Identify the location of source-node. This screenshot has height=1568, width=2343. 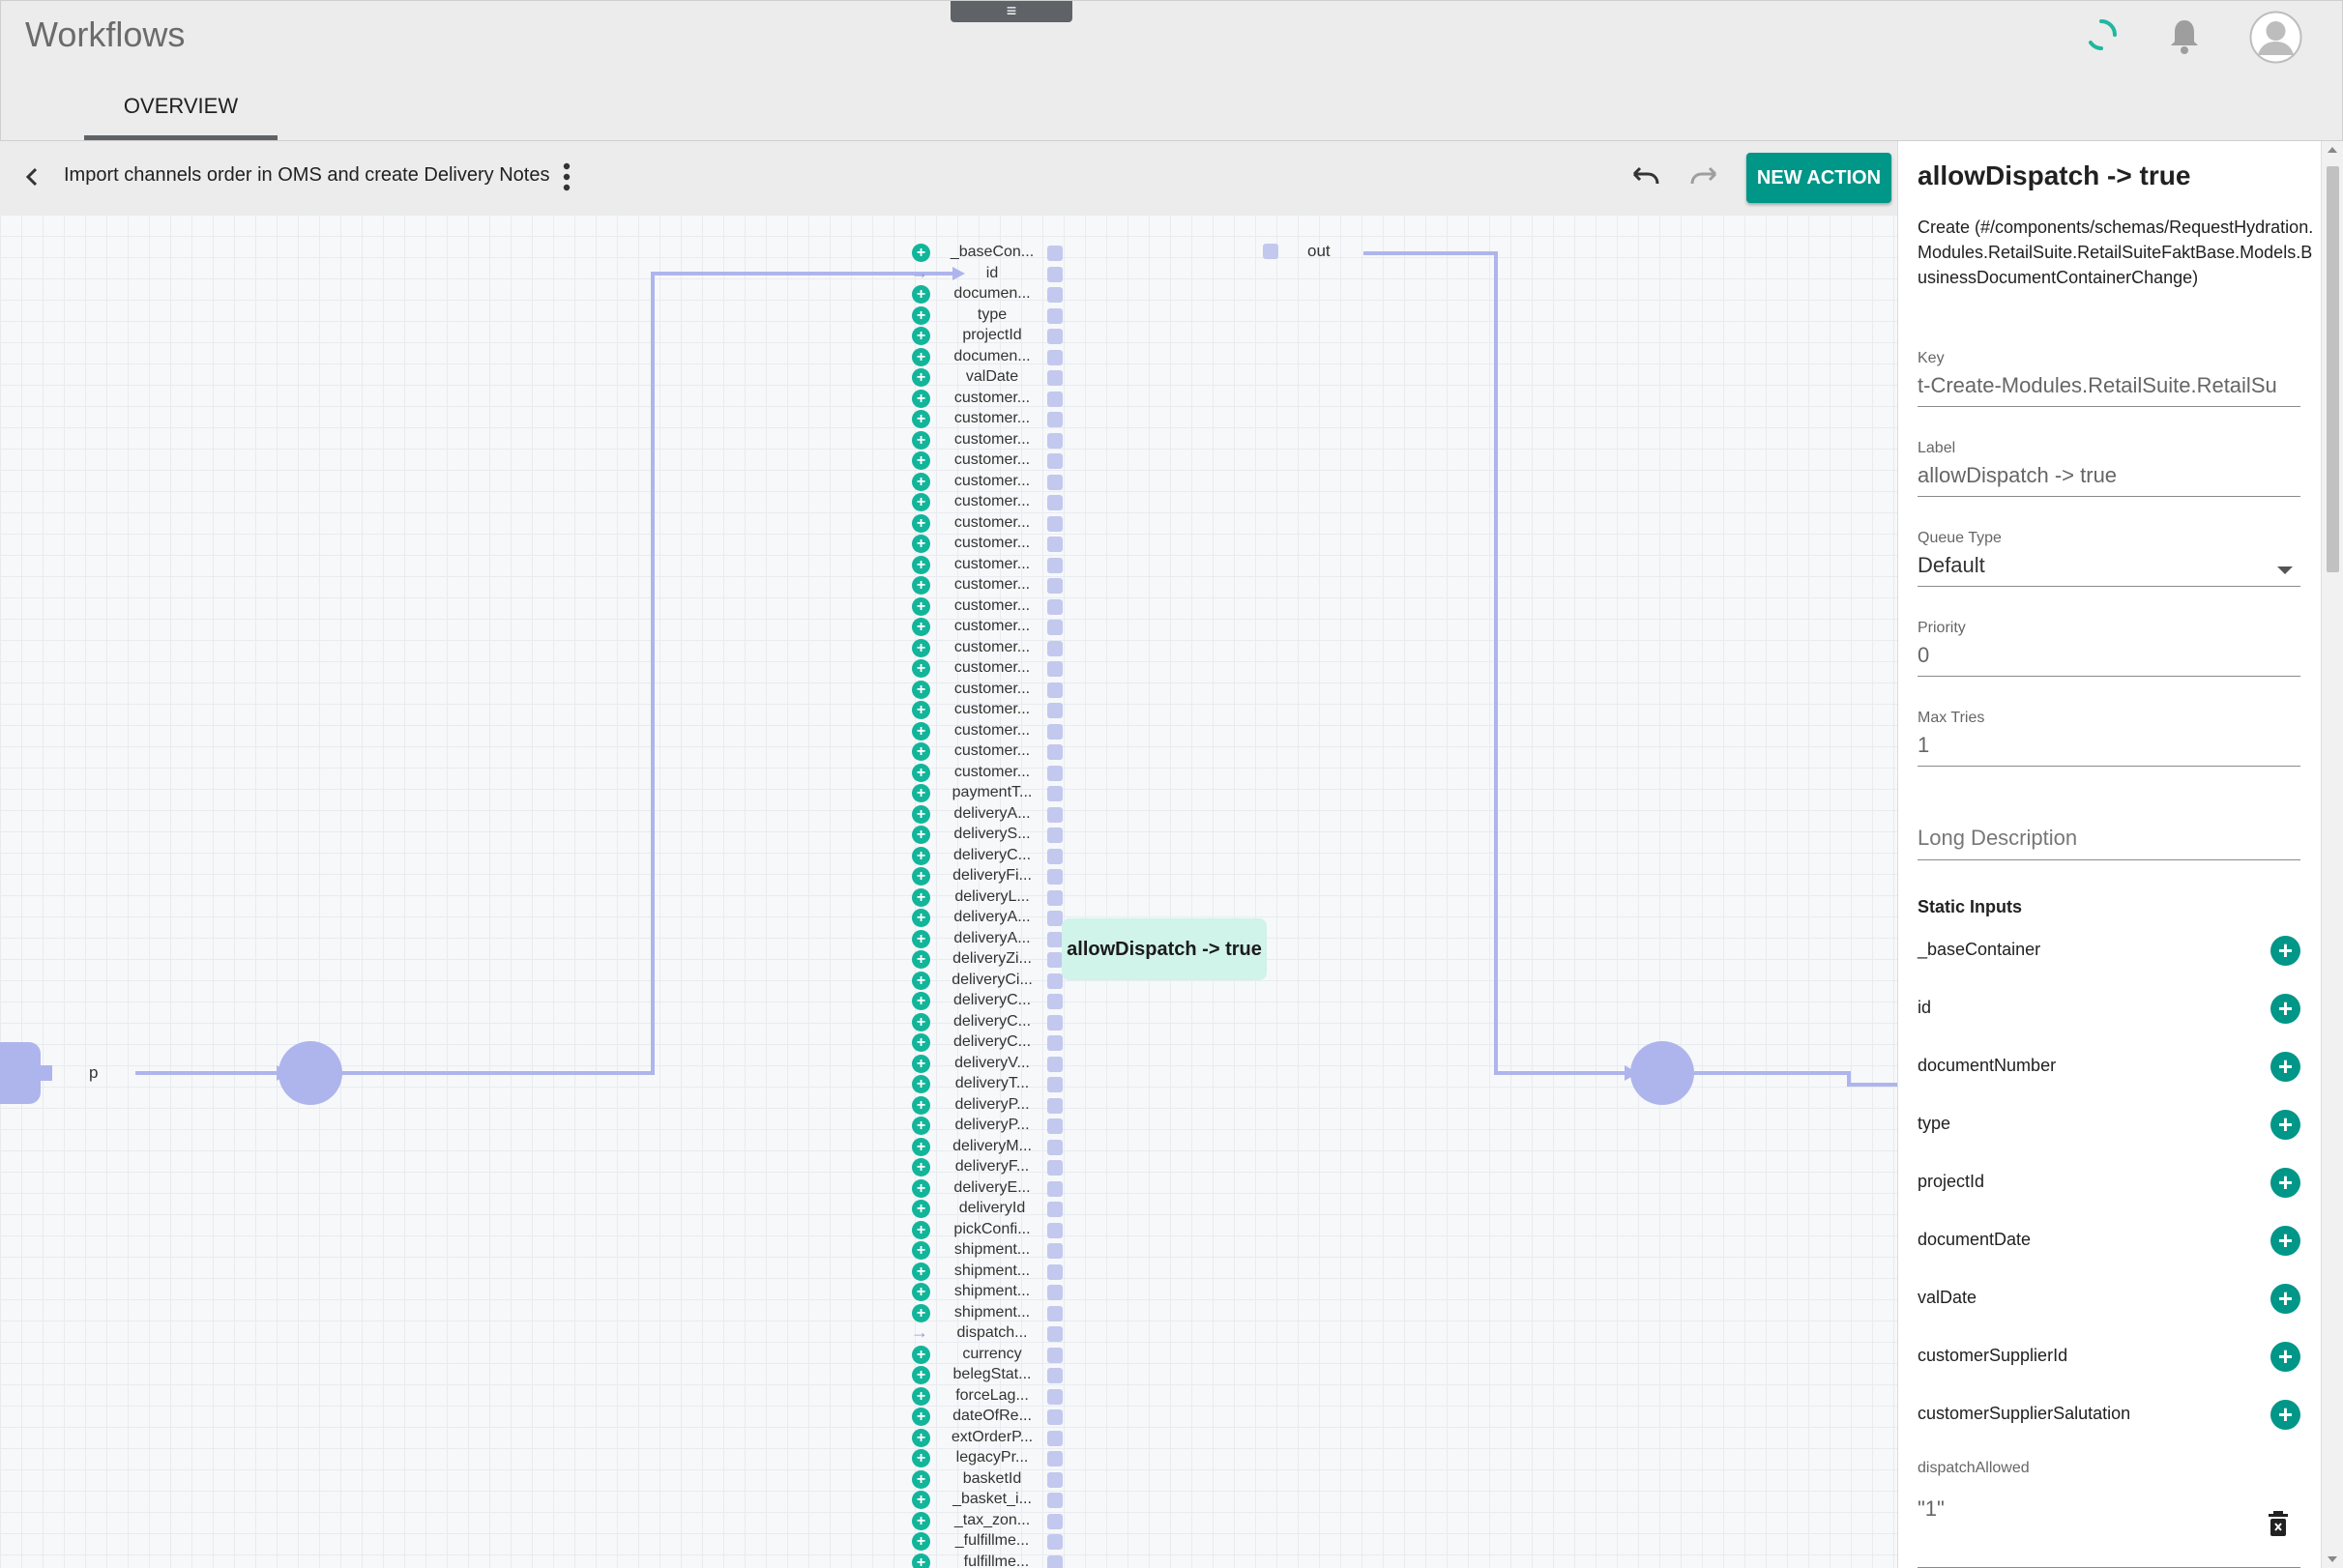
(20, 1073).